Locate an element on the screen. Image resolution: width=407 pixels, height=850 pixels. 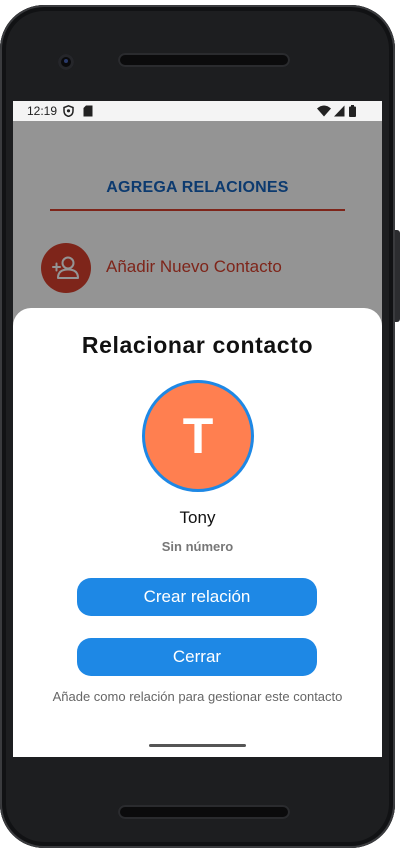
gesture-home-bar is located at coordinates (197, 745).